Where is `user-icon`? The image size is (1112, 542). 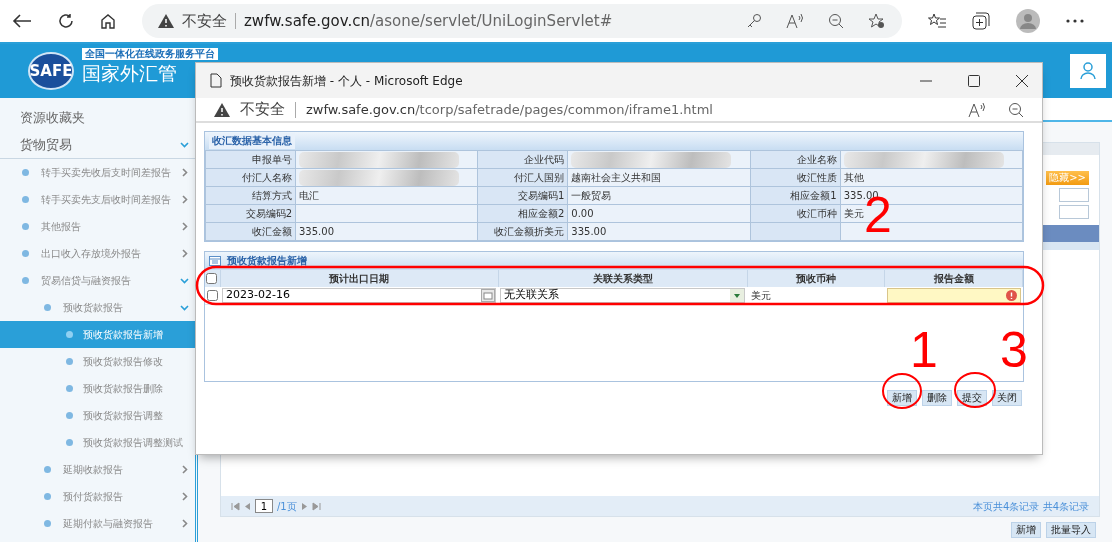 user-icon is located at coordinates (1088, 71).